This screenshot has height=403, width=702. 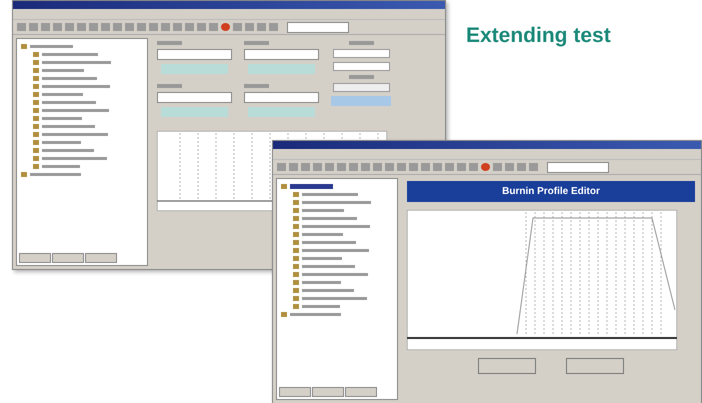 What do you see at coordinates (361, 87) in the screenshot?
I see `dropdown` at bounding box center [361, 87].